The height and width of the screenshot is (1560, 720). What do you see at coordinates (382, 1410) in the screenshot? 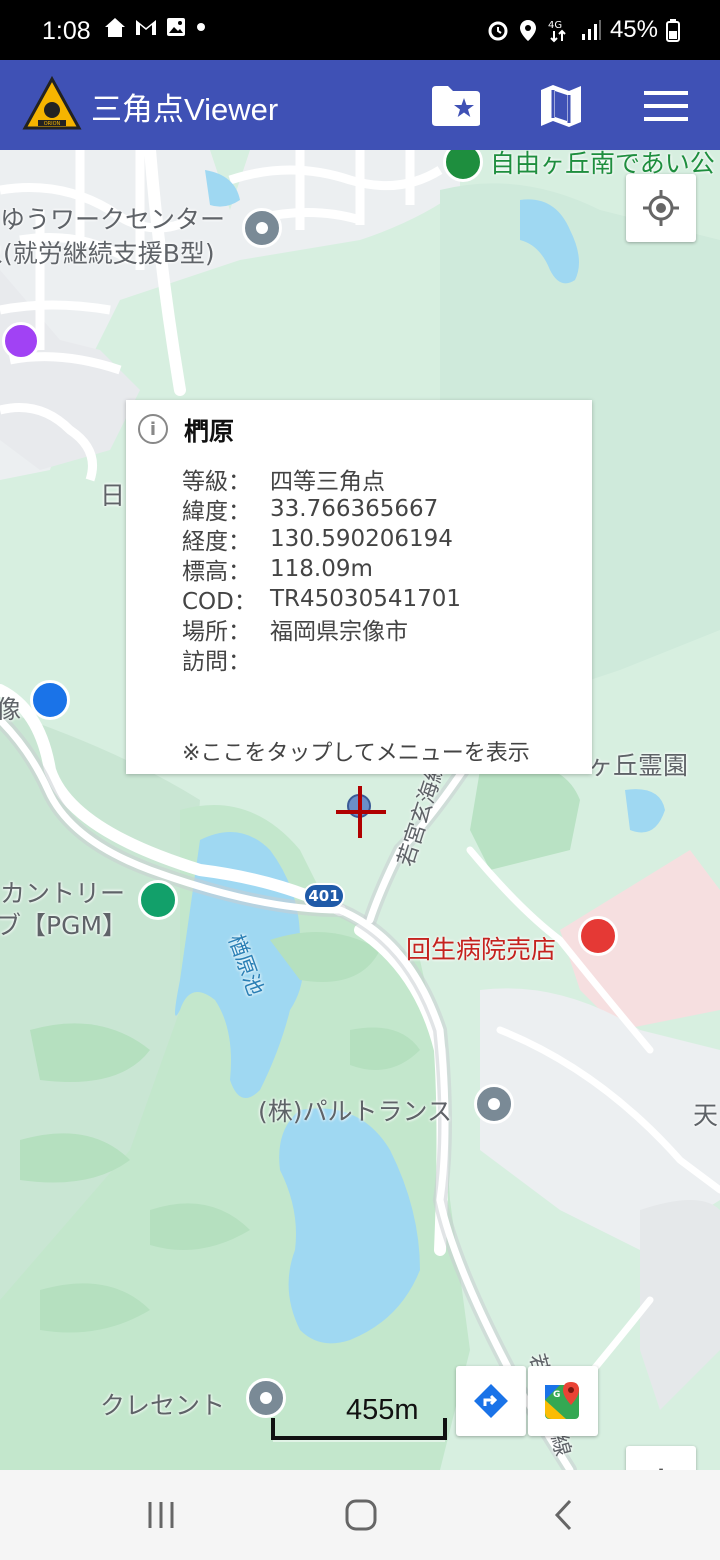
I see `scale-label: 455m` at bounding box center [382, 1410].